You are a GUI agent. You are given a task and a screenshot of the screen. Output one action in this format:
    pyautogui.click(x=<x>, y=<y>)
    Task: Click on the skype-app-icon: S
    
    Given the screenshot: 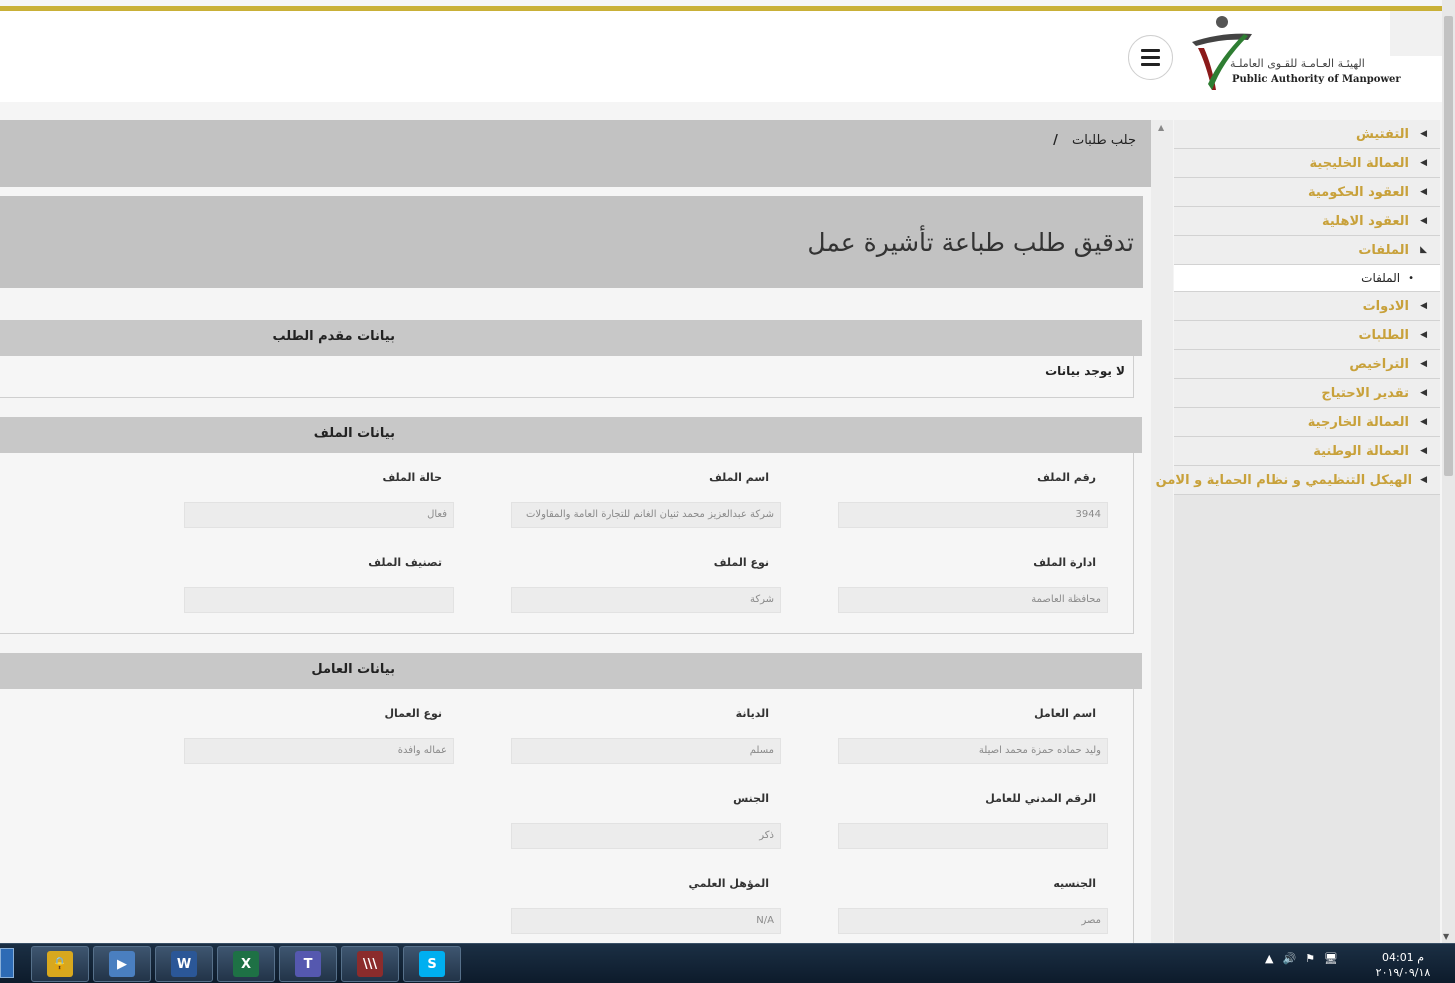 What is the action you would take?
    pyautogui.click(x=432, y=964)
    